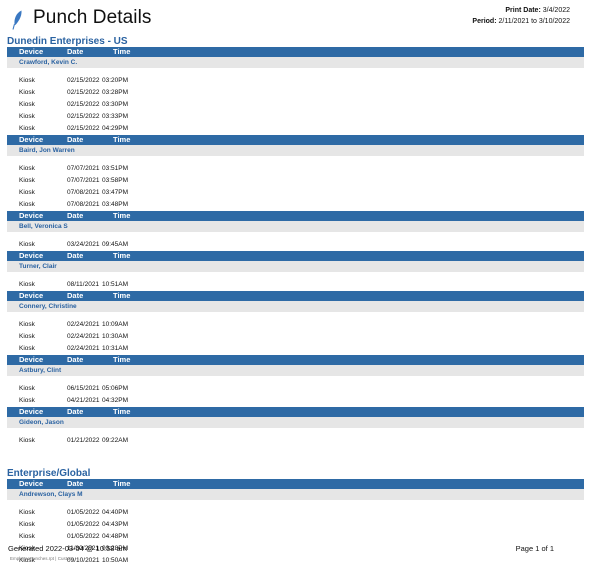 The image size is (589, 567). Describe the element at coordinates (83, 400) in the screenshot. I see `punch-date: 04/21/2021` at that location.